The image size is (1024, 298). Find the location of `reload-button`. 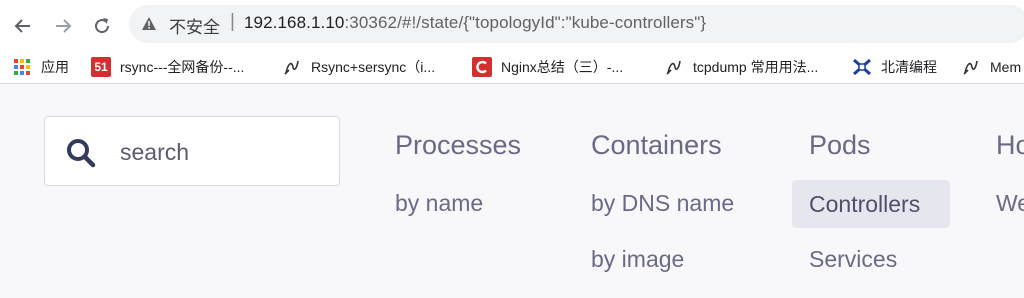

reload-button is located at coordinates (102, 26).